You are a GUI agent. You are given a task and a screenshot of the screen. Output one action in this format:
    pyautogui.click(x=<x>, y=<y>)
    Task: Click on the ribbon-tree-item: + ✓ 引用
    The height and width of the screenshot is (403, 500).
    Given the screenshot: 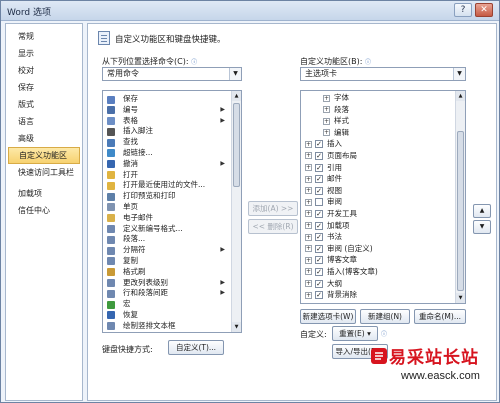 What is the action you would take?
    pyautogui.click(x=383, y=168)
    